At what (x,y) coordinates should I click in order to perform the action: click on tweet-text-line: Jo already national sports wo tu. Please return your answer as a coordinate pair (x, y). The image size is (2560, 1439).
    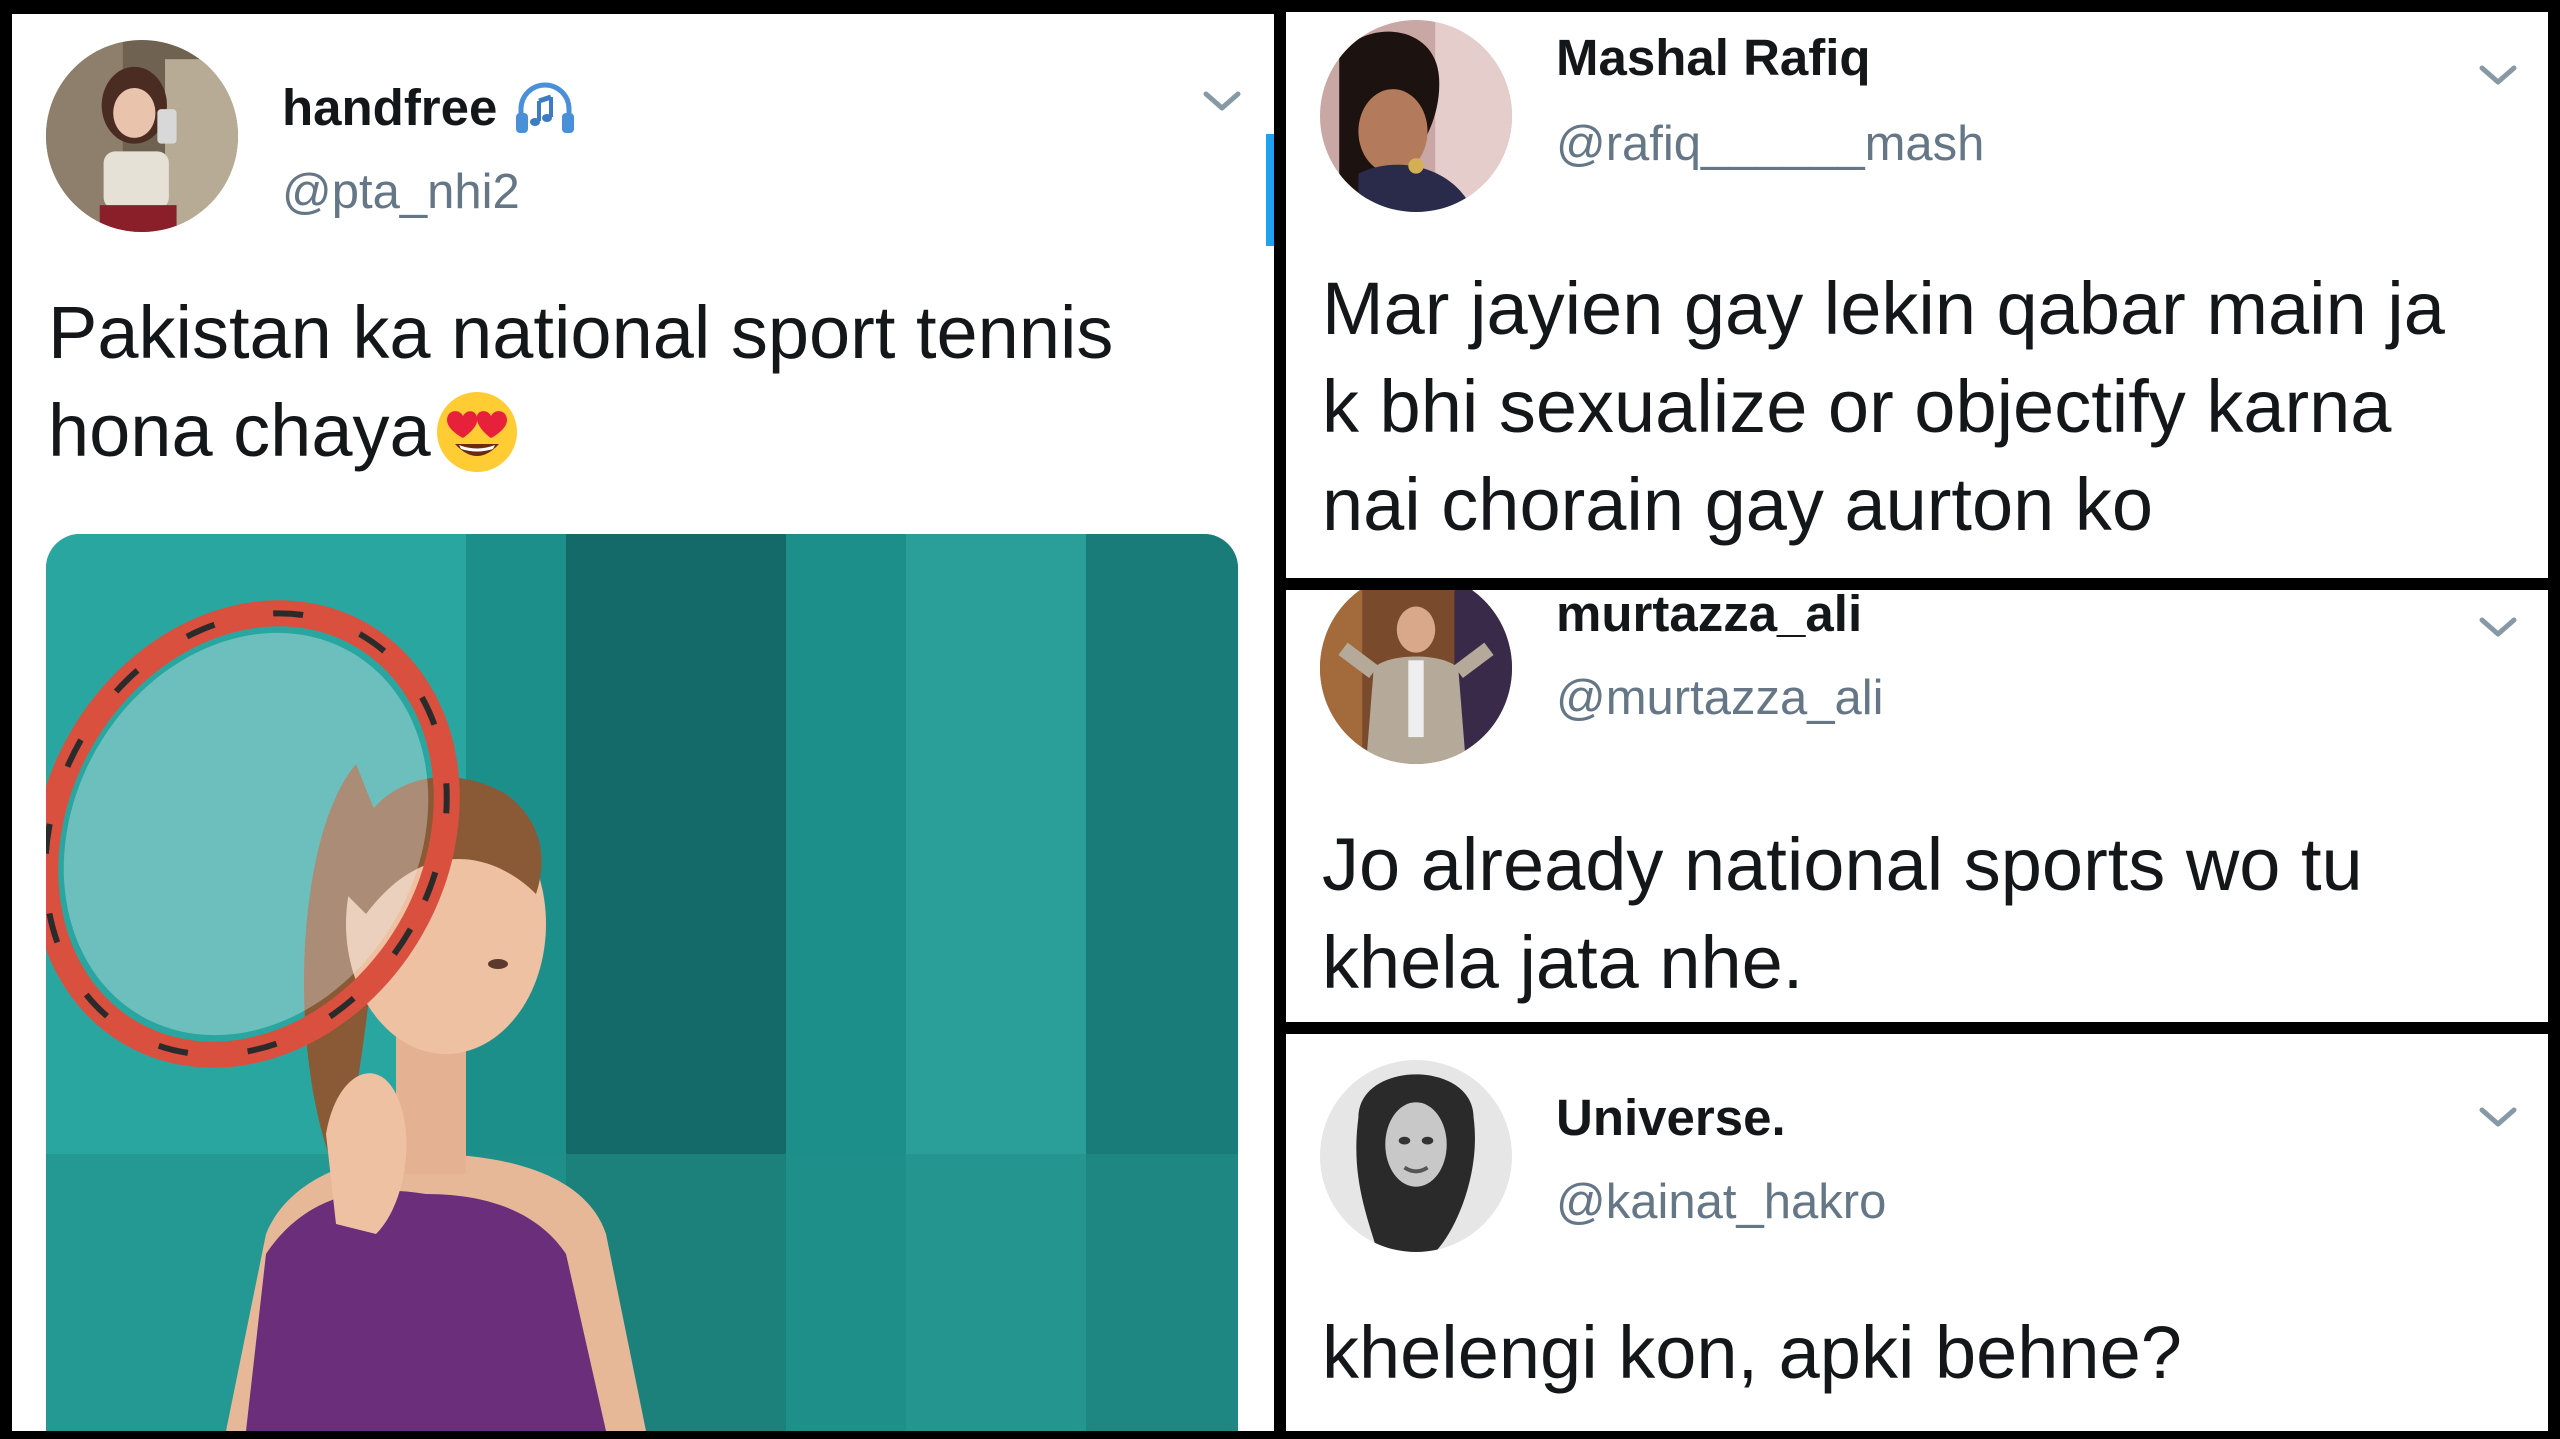
    Looking at the image, I should click on (1842, 864).